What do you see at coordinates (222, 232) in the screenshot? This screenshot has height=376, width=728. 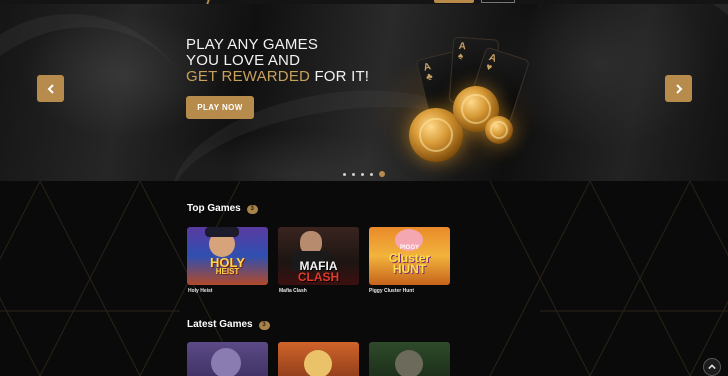 I see `character-hat` at bounding box center [222, 232].